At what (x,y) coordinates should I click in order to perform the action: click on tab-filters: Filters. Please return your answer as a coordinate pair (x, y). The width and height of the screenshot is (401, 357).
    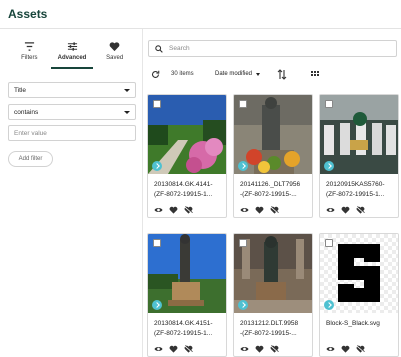
    Looking at the image, I should click on (29, 55).